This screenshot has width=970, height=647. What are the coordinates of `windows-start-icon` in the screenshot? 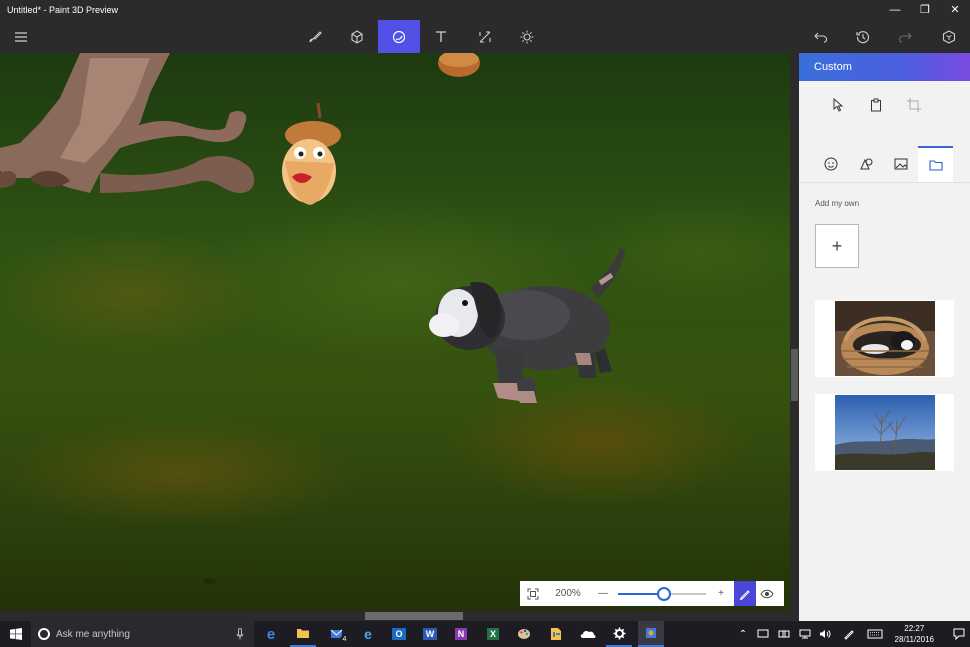 It's located at (15, 634).